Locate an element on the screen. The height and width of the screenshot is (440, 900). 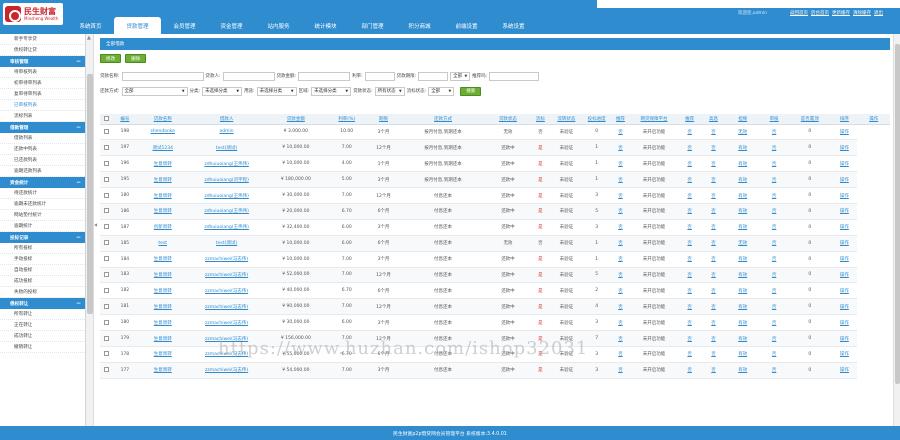
brand-logo: 民生财富 Minsheng Wealth is located at coordinates (33, 14).